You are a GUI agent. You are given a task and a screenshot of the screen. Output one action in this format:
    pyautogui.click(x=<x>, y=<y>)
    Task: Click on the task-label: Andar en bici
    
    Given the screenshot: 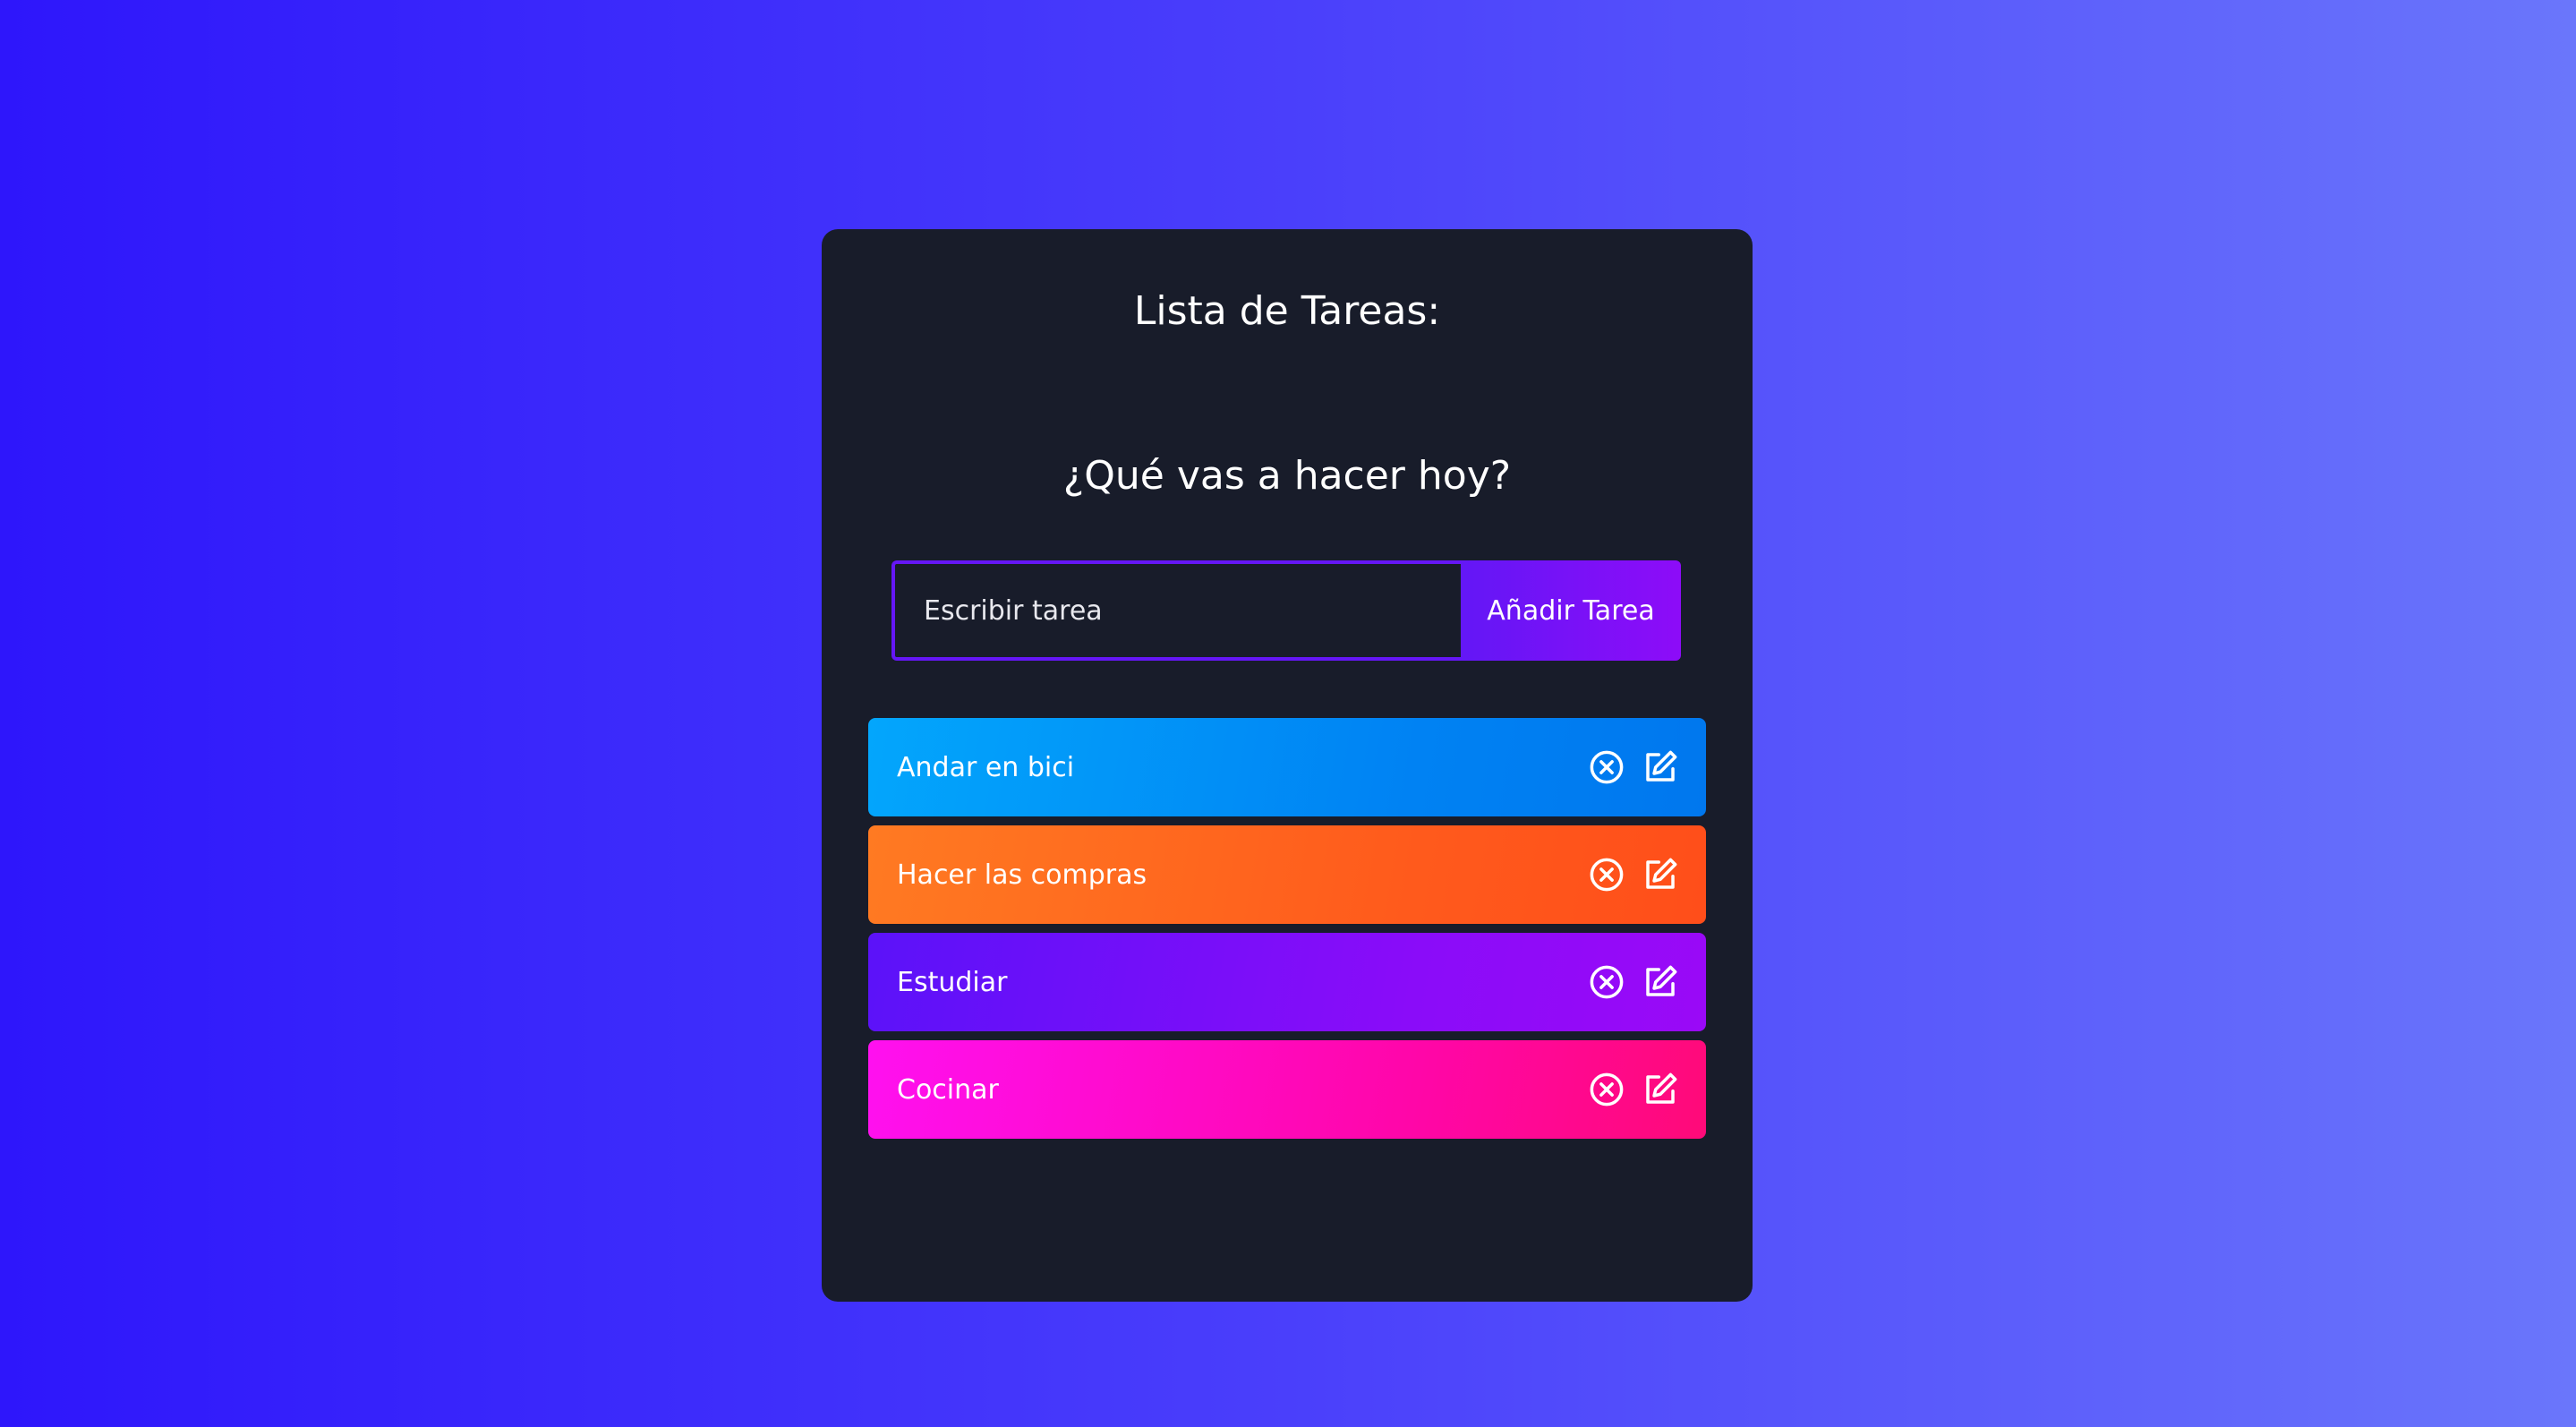 What is the action you would take?
    pyautogui.click(x=986, y=767)
    